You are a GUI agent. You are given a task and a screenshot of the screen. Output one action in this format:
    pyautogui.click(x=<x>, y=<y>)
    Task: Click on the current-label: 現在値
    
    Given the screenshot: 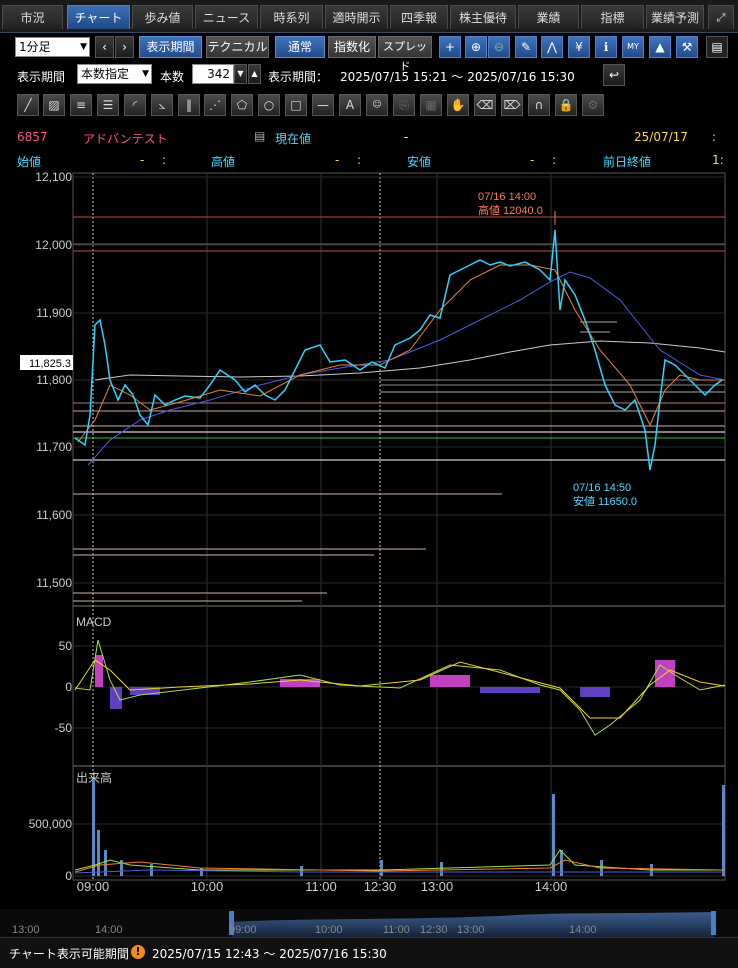 What is the action you would take?
    pyautogui.click(x=293, y=139)
    